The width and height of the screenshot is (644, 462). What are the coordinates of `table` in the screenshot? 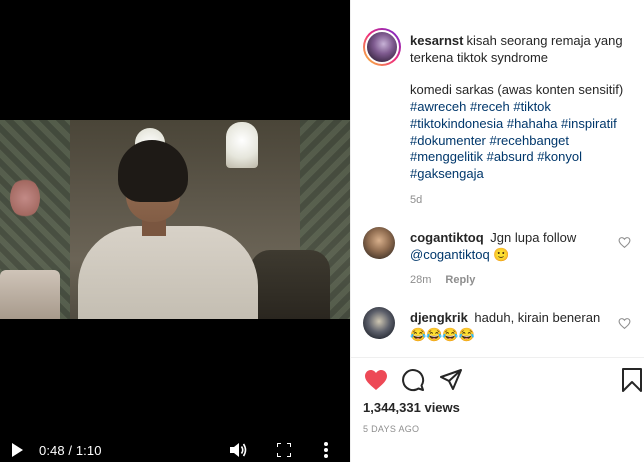 It's located at (30, 294).